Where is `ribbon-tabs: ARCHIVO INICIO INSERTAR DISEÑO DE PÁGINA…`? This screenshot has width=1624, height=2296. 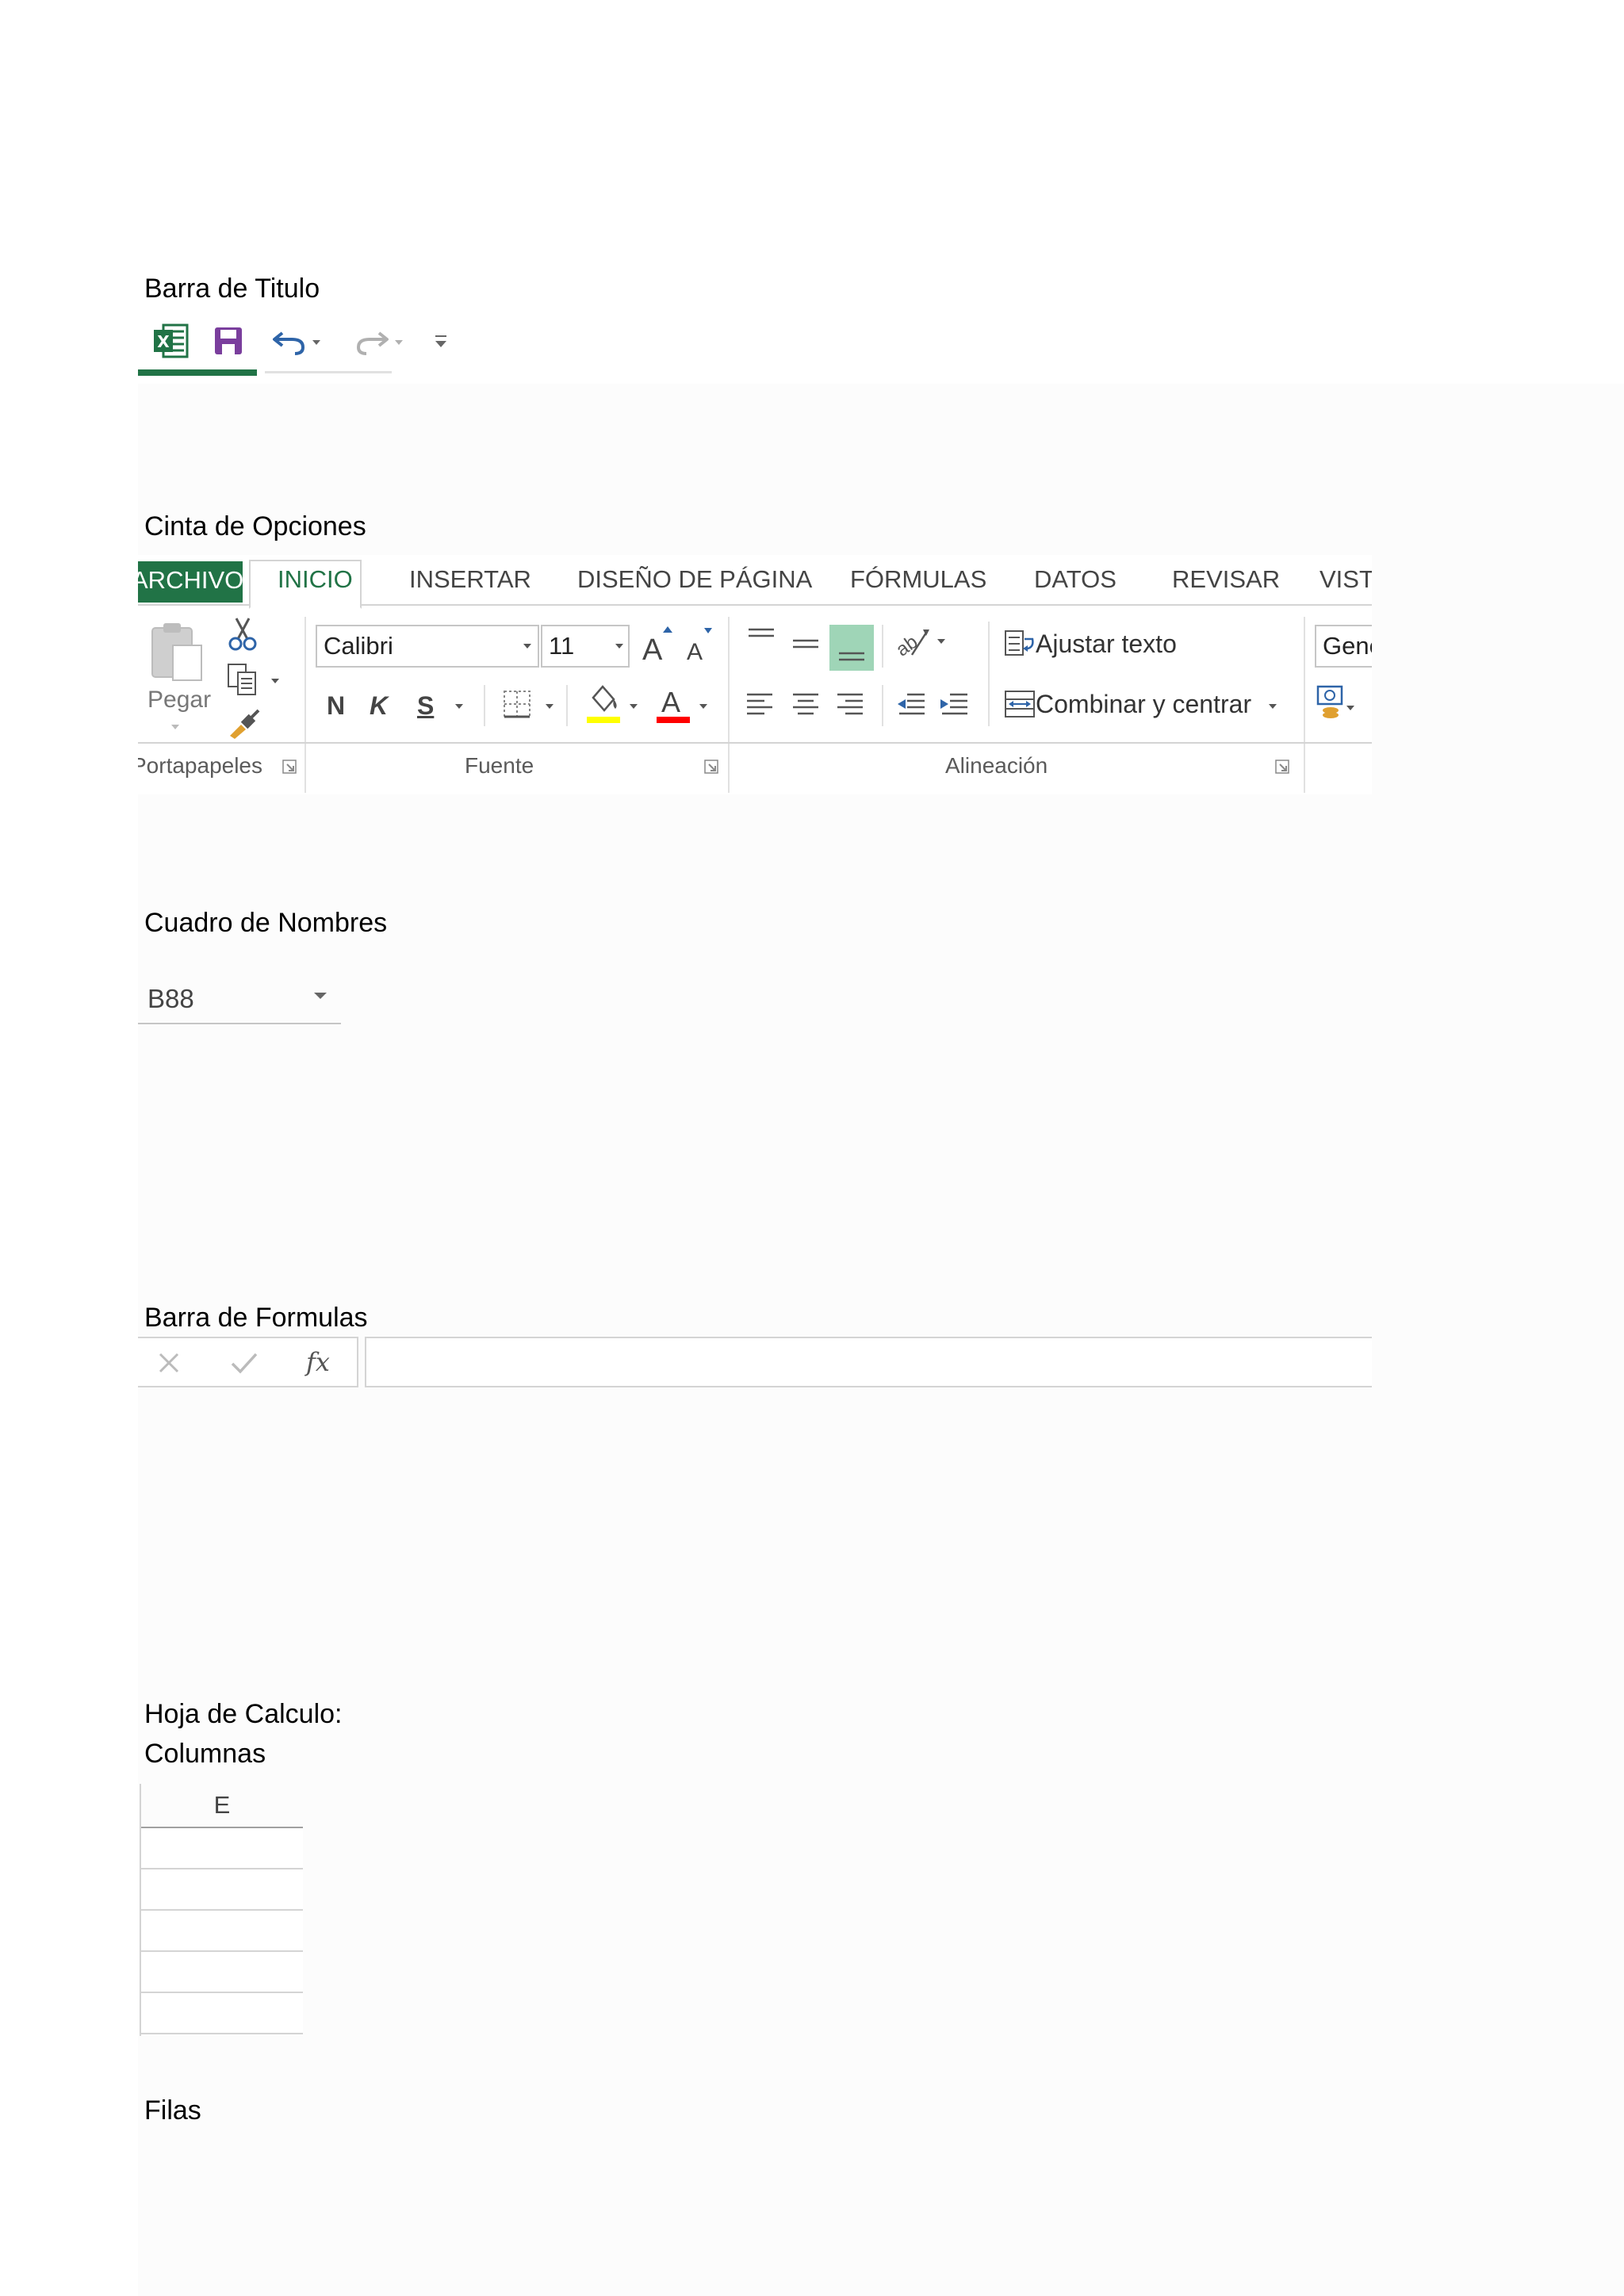
ribbon-tabs: ARCHIVO INICIO INSERTAR DISEÑO DE PÁGINA… is located at coordinates (755, 582).